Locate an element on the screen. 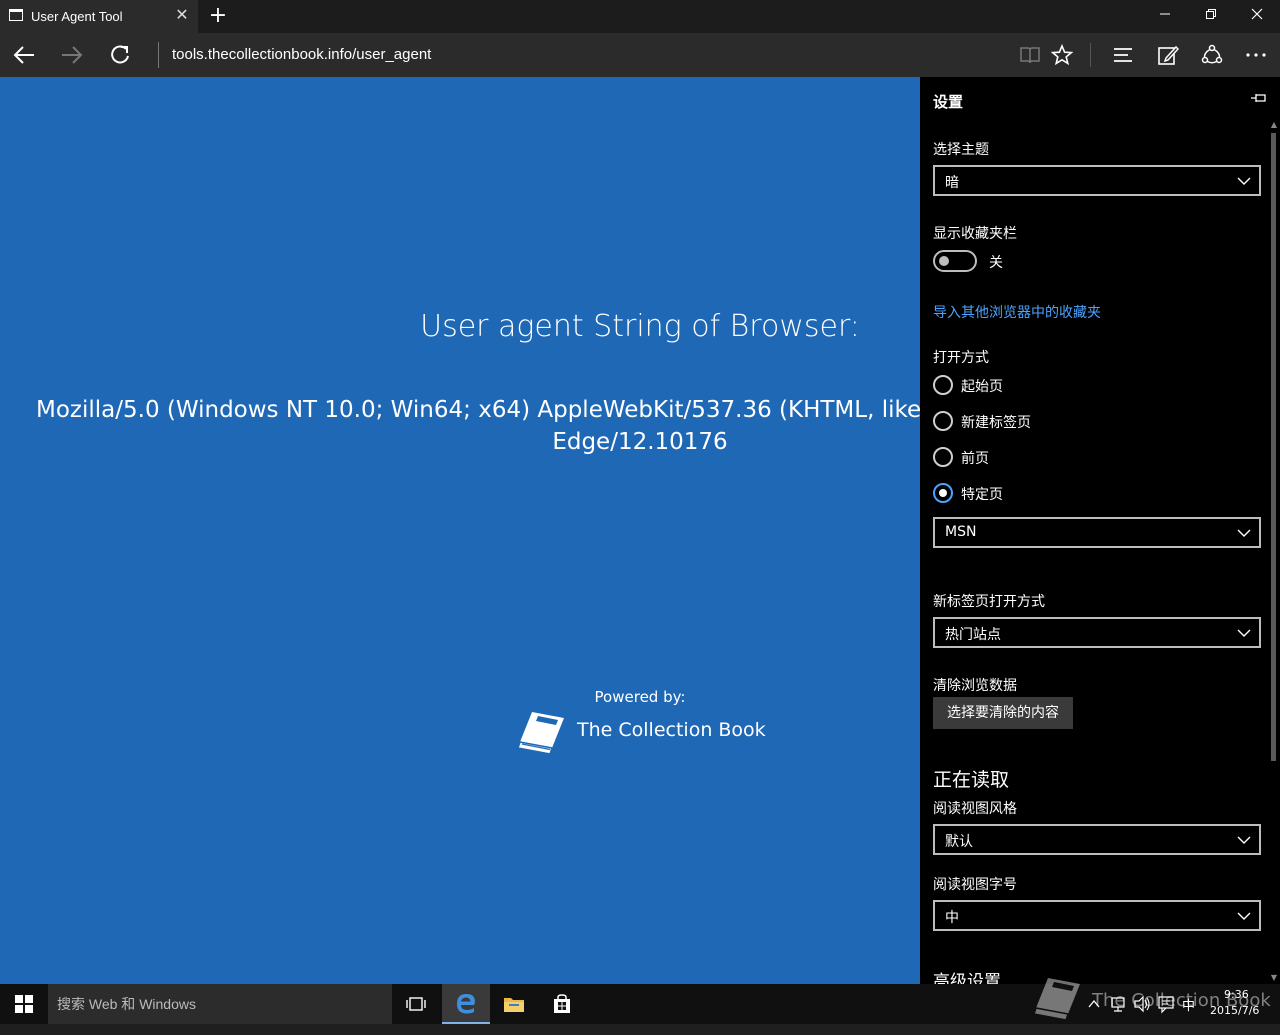  windows-logo-icon is located at coordinates (24, 1004).